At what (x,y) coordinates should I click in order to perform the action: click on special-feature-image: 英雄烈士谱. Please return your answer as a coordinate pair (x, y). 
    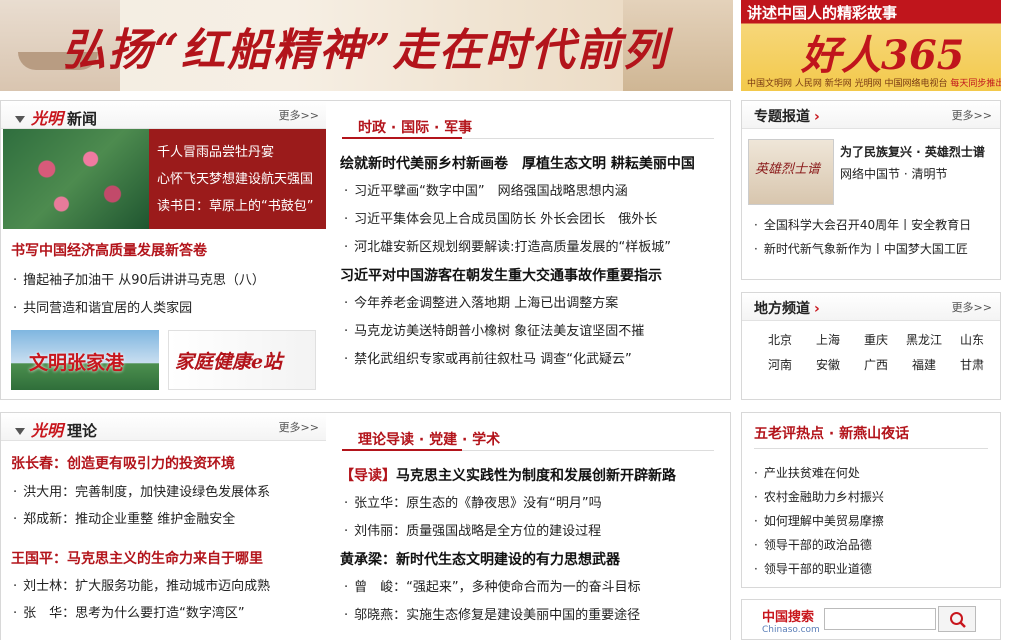
    Looking at the image, I should click on (791, 172).